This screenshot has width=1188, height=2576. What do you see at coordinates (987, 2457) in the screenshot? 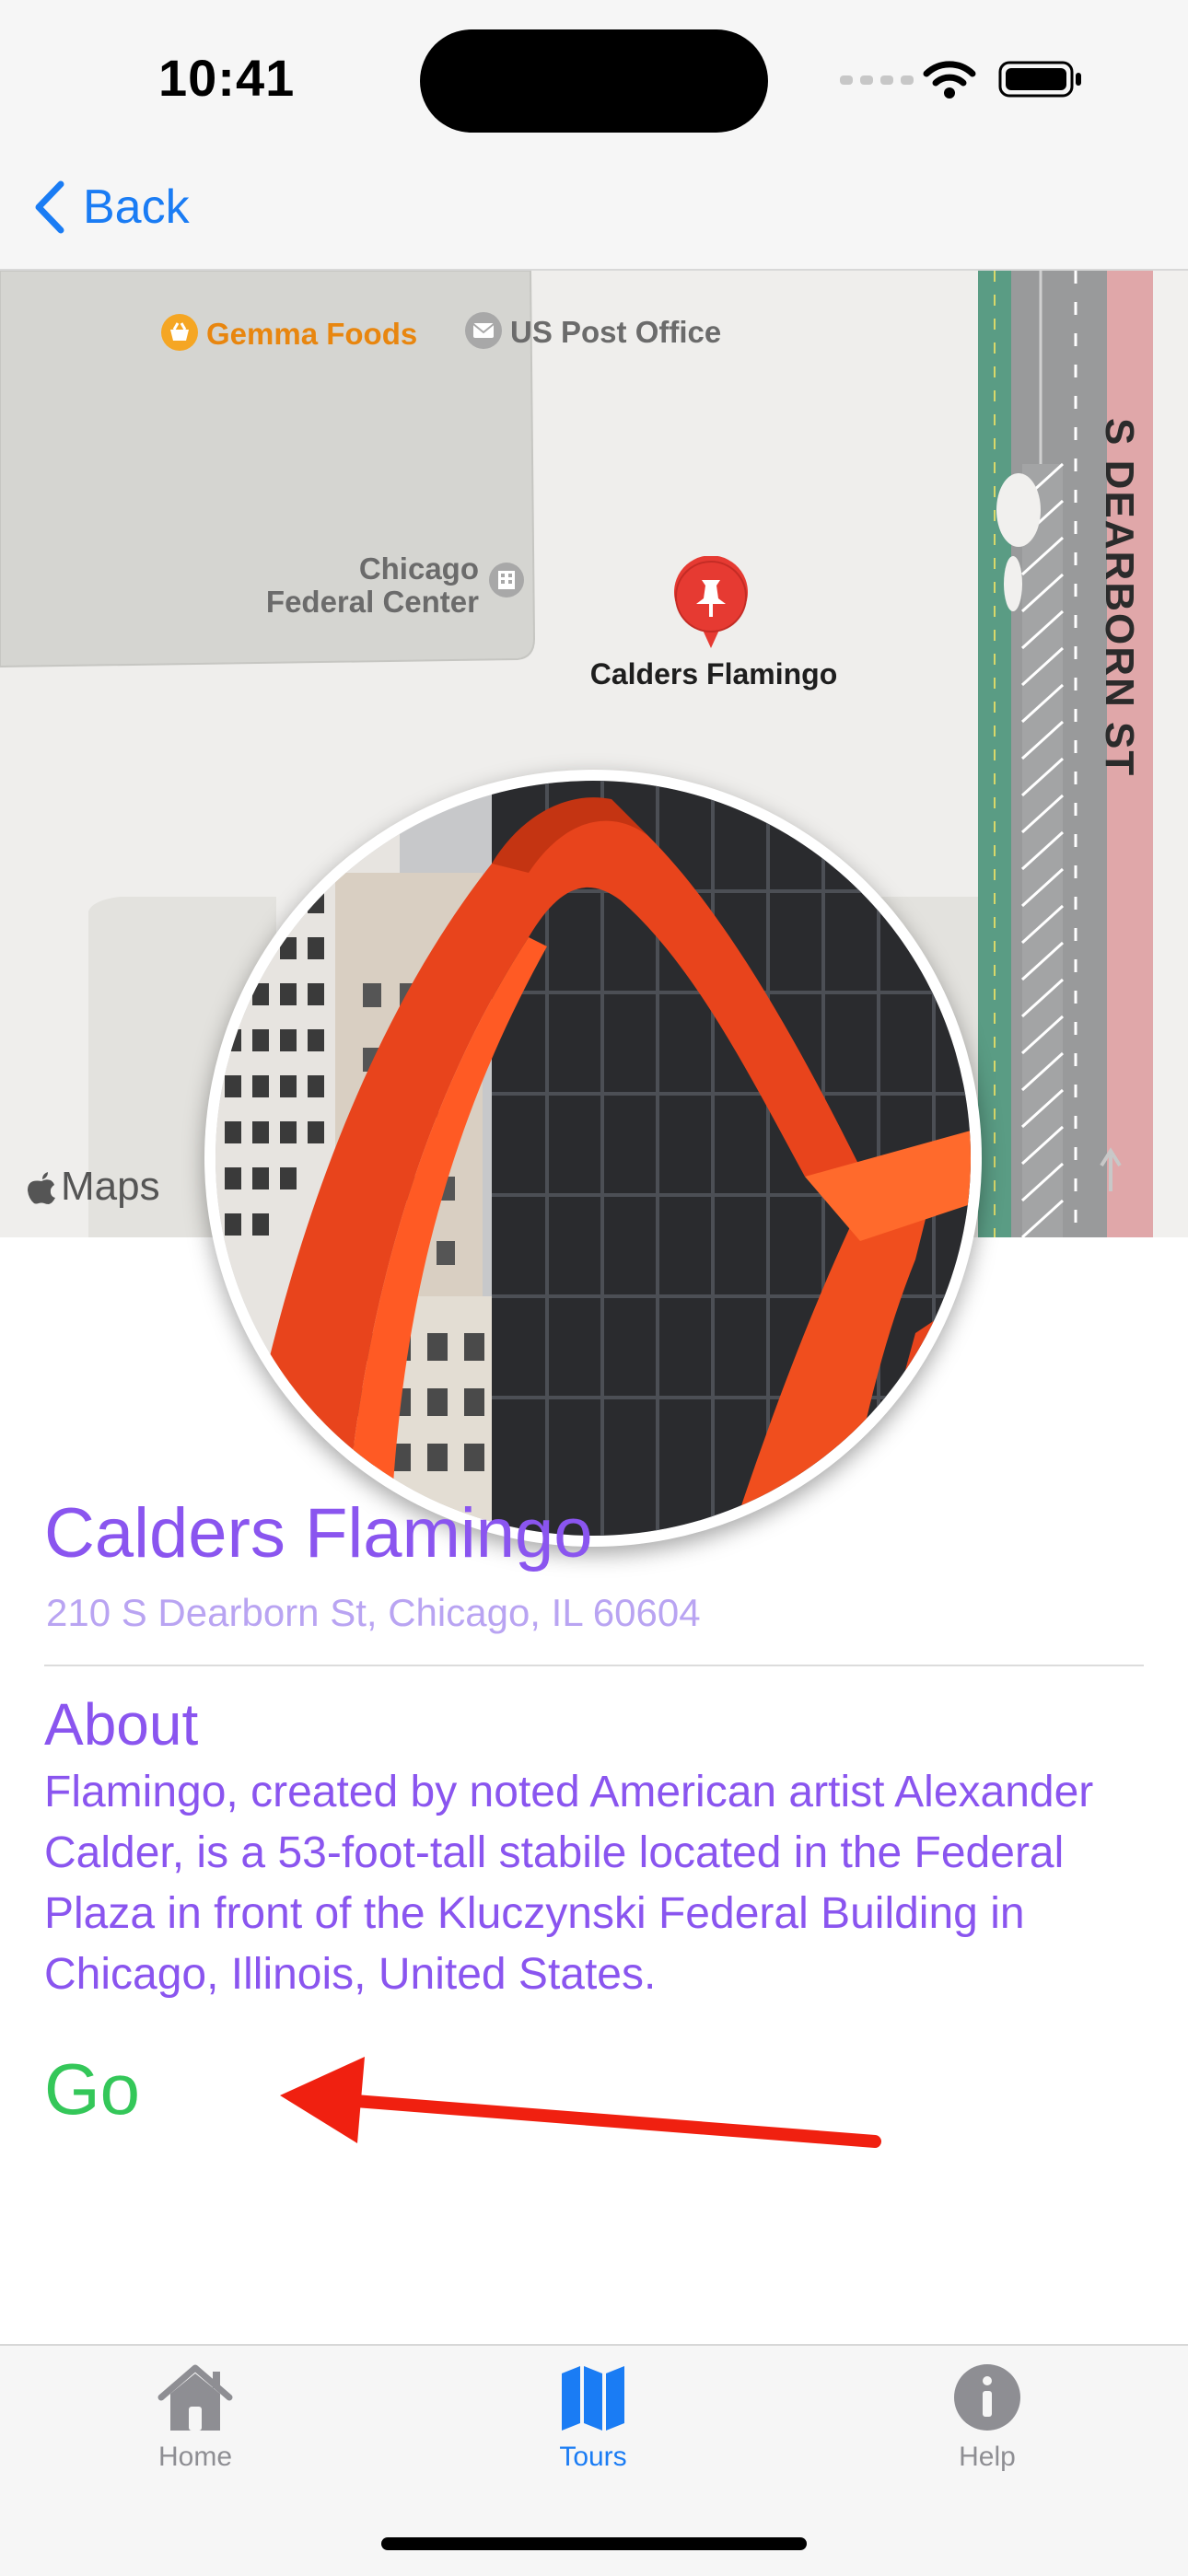
I see `tab-help-label: Help` at bounding box center [987, 2457].